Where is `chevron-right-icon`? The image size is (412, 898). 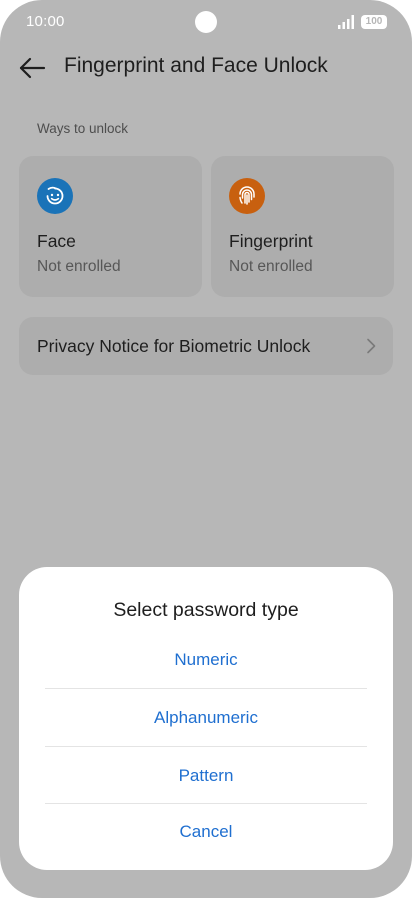
chevron-right-icon is located at coordinates (371, 346).